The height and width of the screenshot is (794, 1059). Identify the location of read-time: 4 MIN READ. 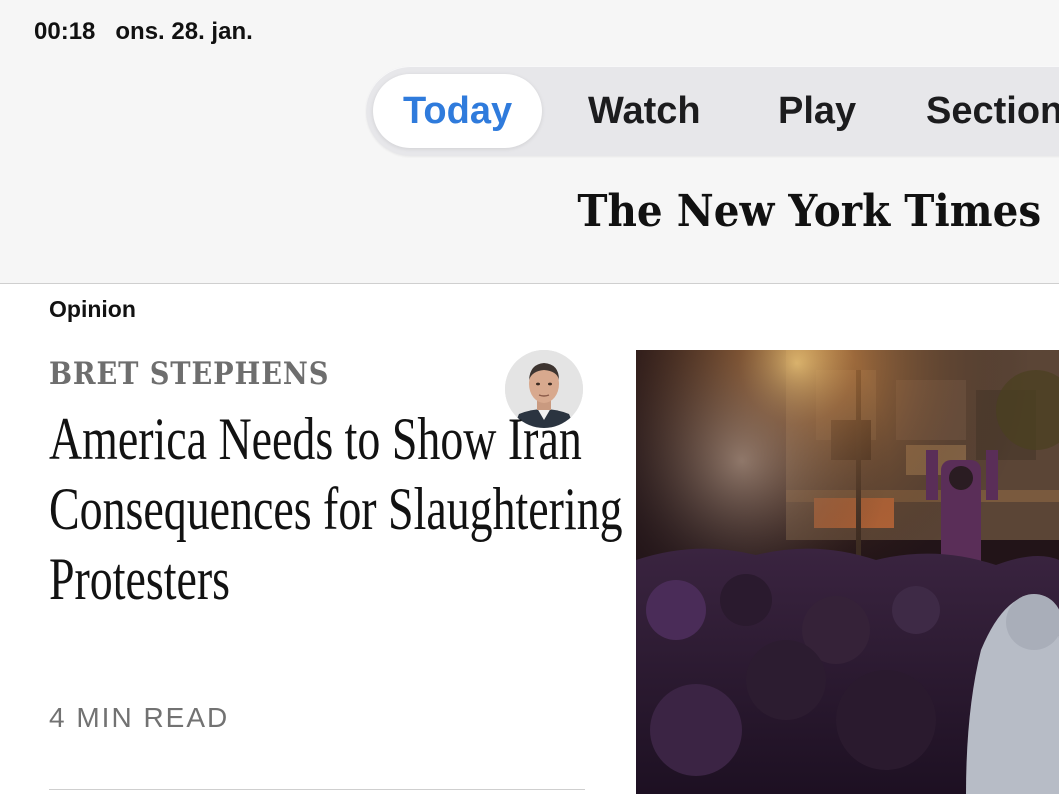
(139, 717).